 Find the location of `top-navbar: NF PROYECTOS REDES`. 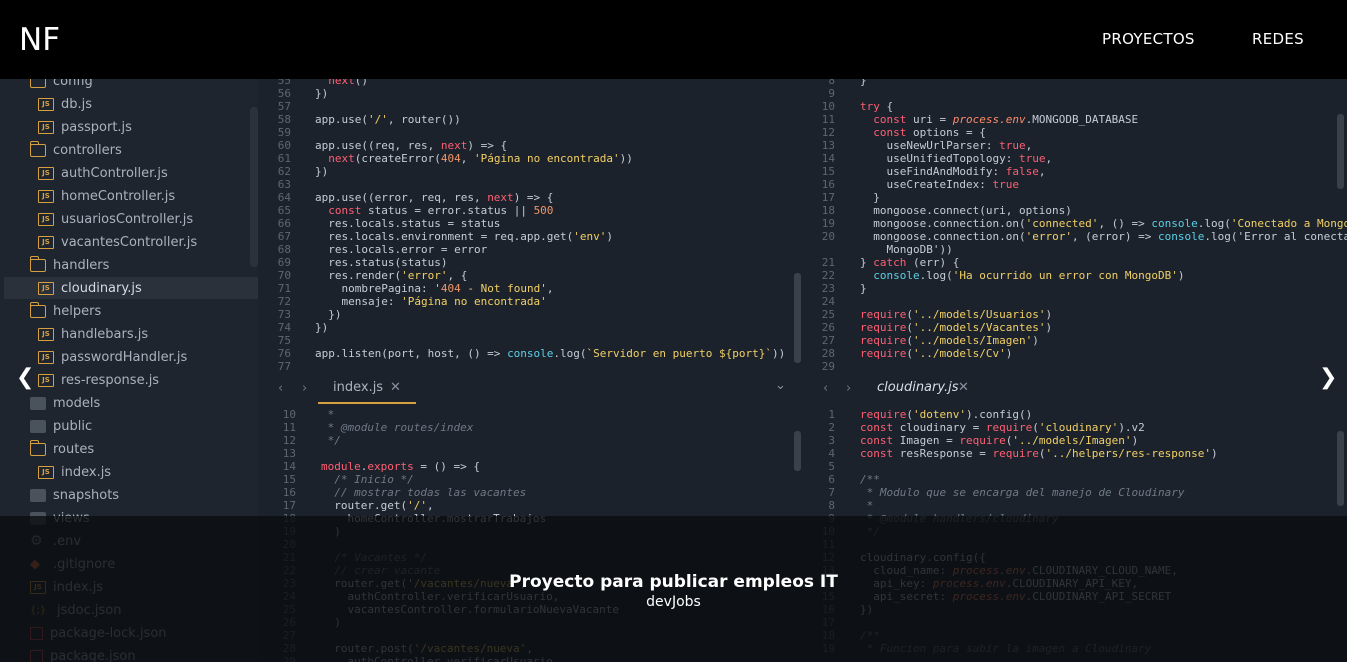

top-navbar: NF PROYECTOS REDES is located at coordinates (673, 39).